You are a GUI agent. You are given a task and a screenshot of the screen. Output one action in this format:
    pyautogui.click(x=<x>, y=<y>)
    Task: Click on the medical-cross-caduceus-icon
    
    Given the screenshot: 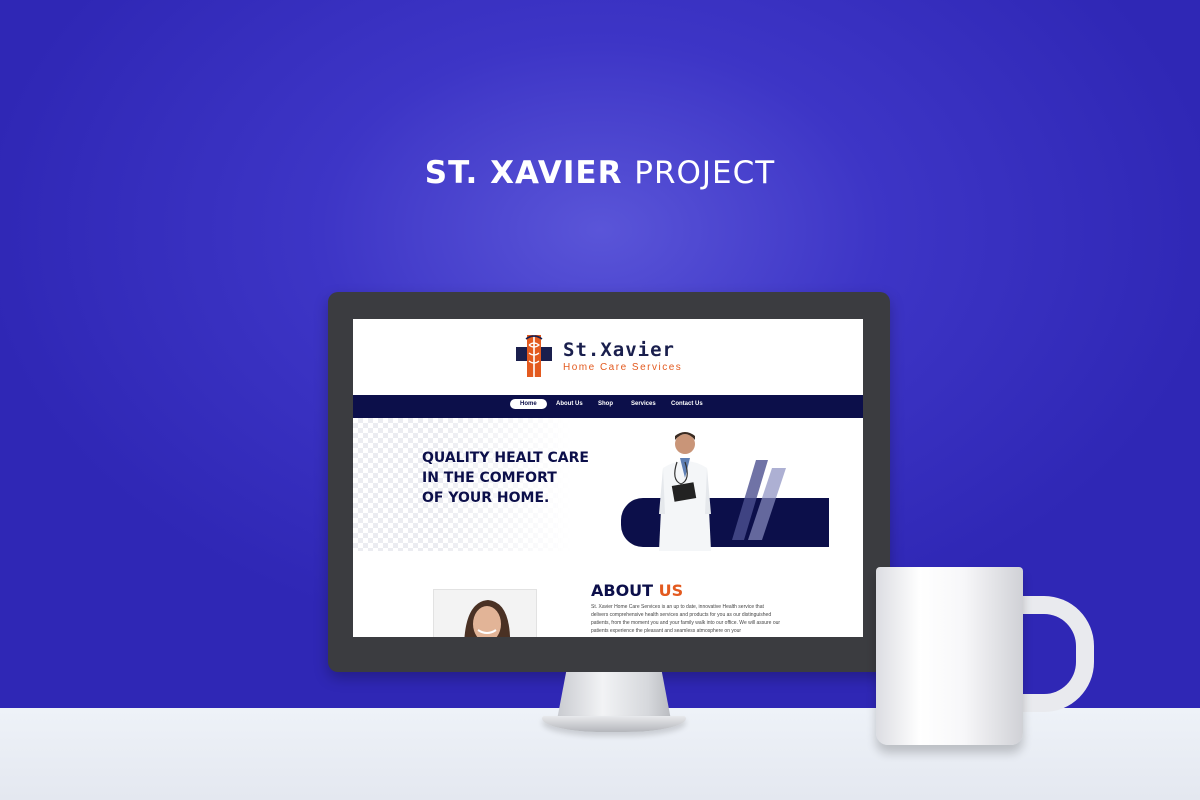 What is the action you would take?
    pyautogui.click(x=534, y=355)
    